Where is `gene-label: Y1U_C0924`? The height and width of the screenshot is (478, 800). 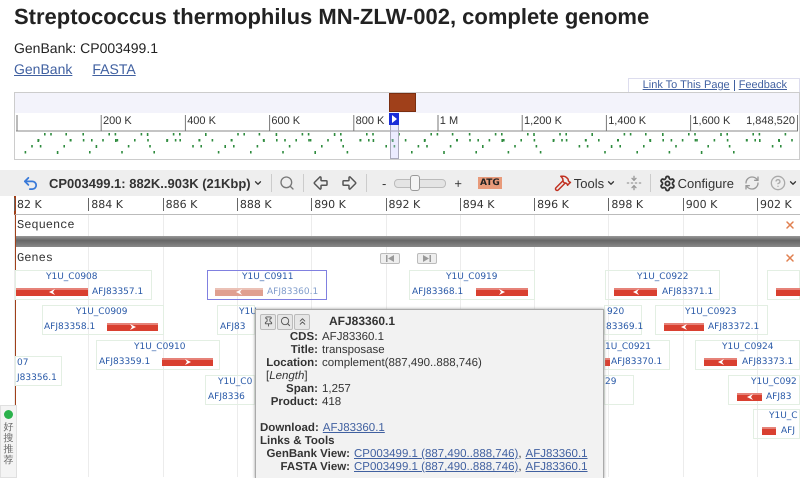
gene-label: Y1U_C0924 is located at coordinates (748, 347).